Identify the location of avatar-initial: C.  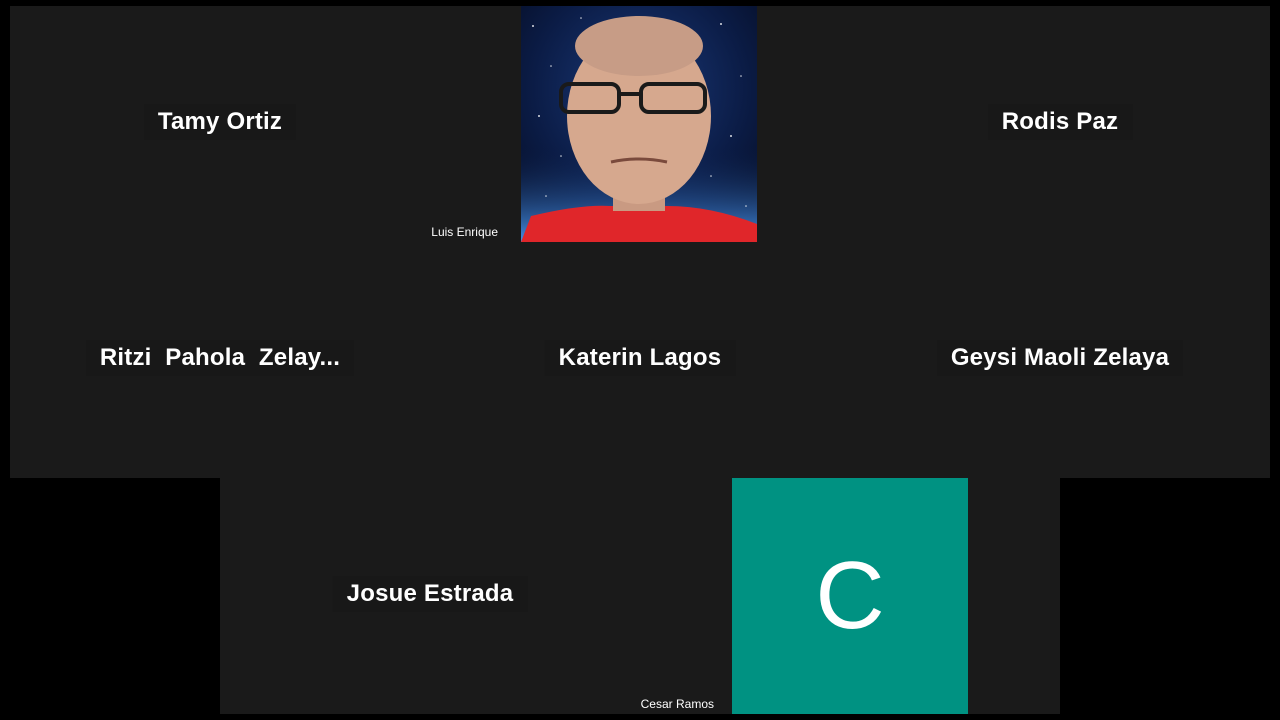
(850, 595).